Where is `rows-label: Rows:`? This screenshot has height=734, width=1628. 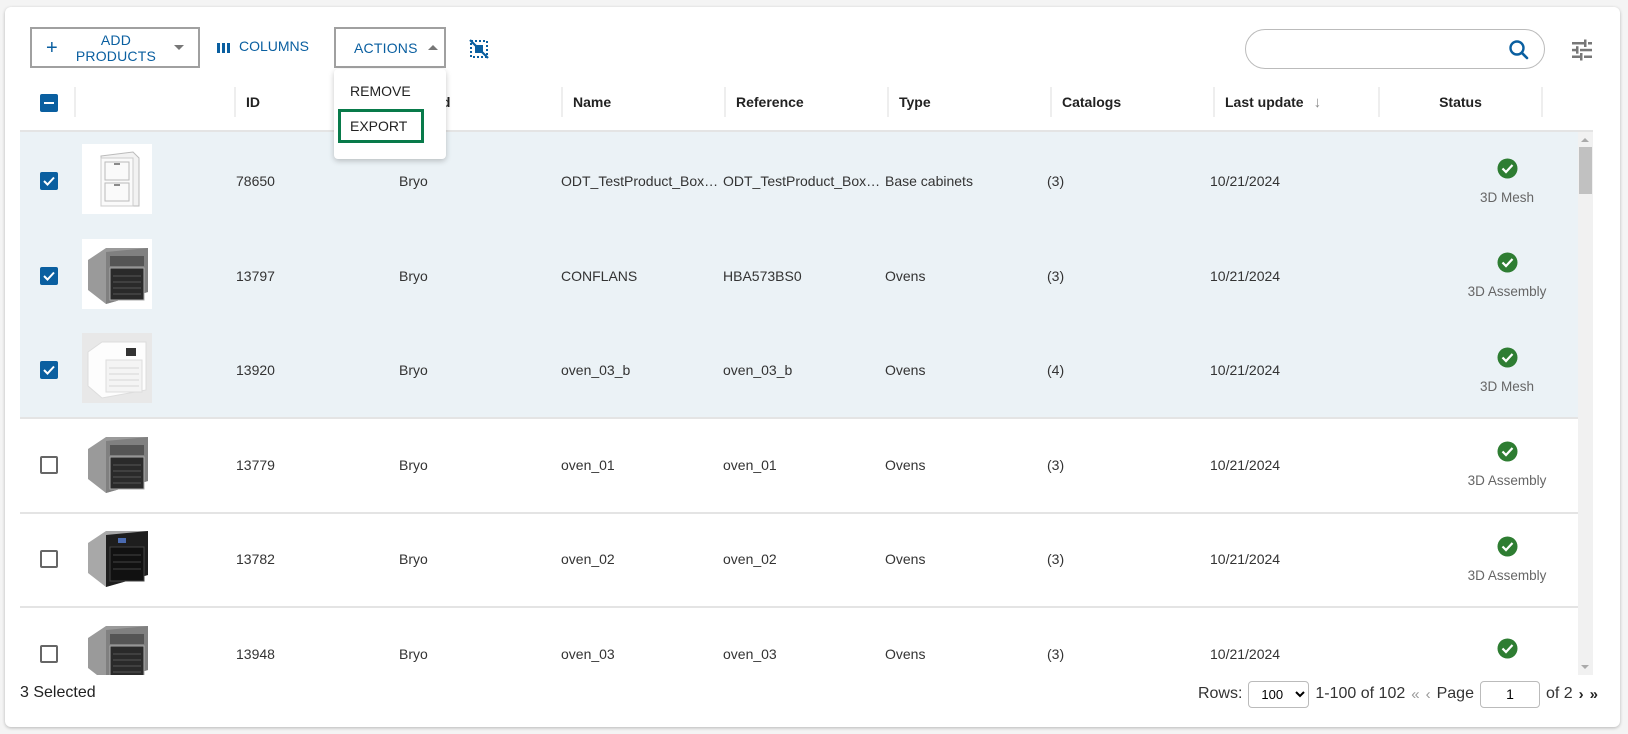 rows-label: Rows: is located at coordinates (1220, 693).